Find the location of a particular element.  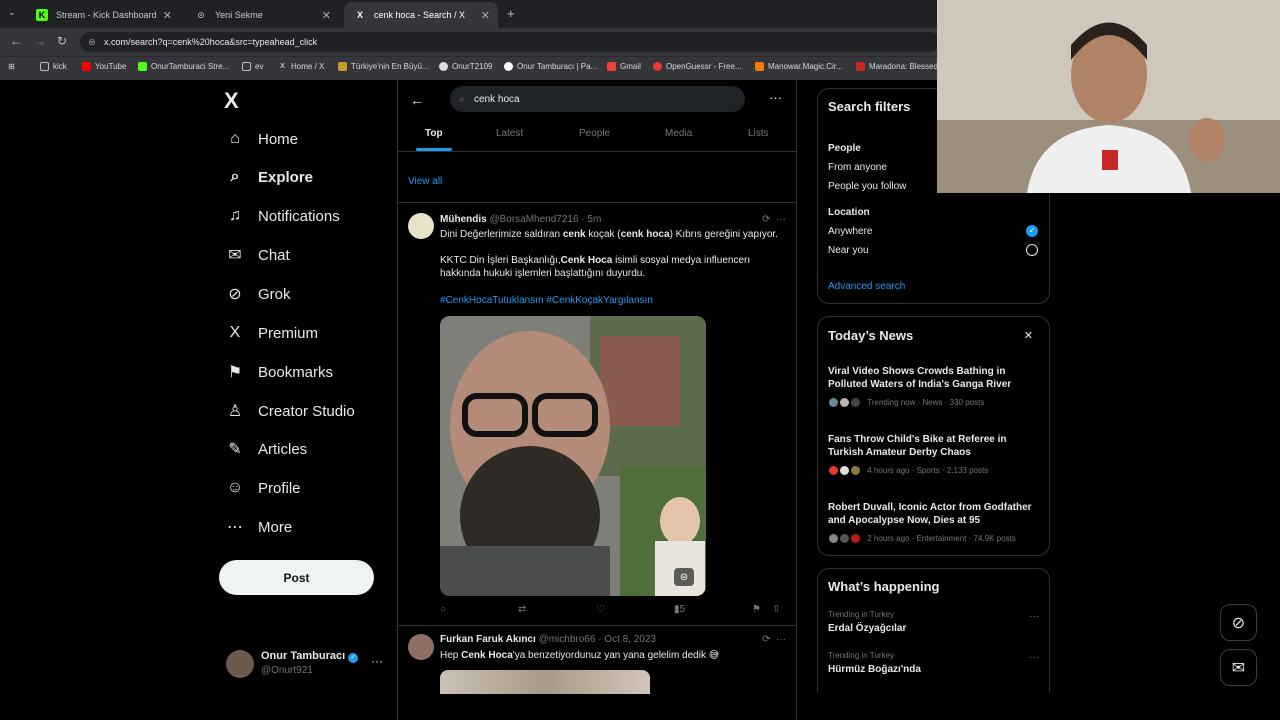

bookmark-ev: ev is located at coordinates (252, 66).